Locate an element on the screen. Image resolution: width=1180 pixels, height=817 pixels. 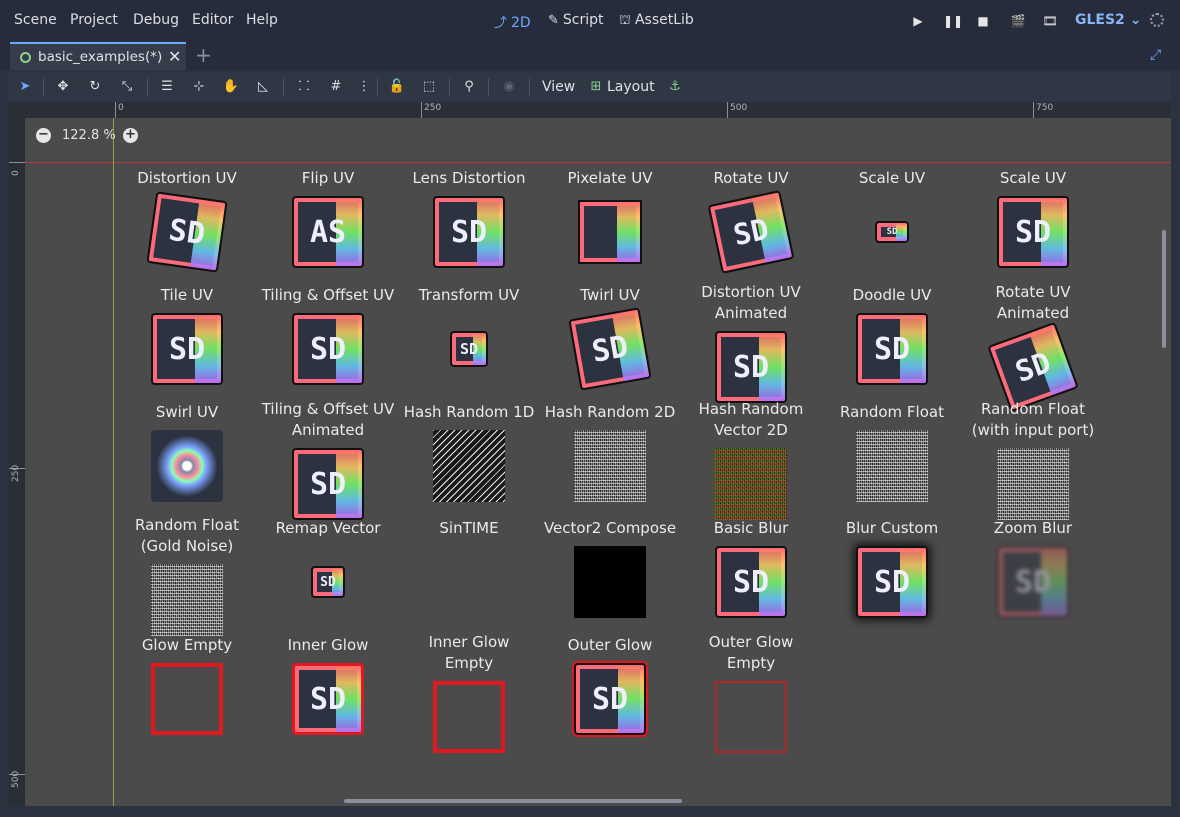
ruler-corner is located at coordinates (17, 110).